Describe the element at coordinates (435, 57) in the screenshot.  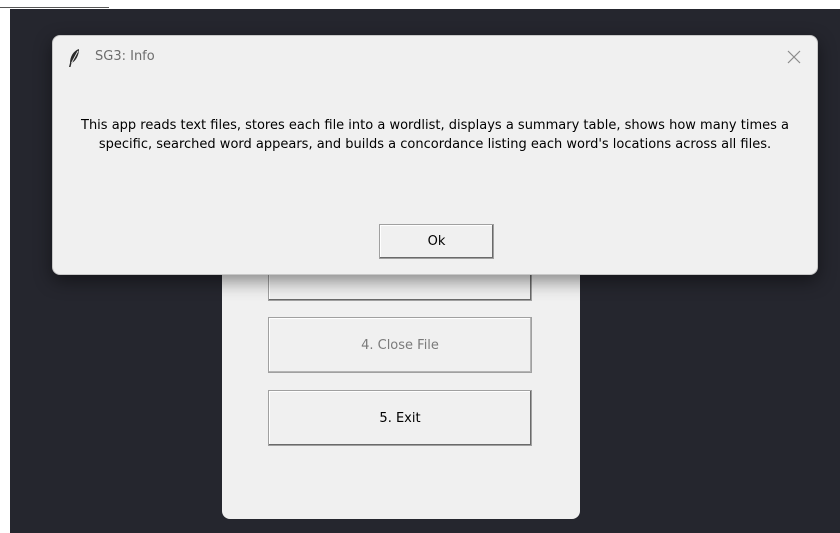
I see `dialog-titlebar: SG3: Info` at that location.